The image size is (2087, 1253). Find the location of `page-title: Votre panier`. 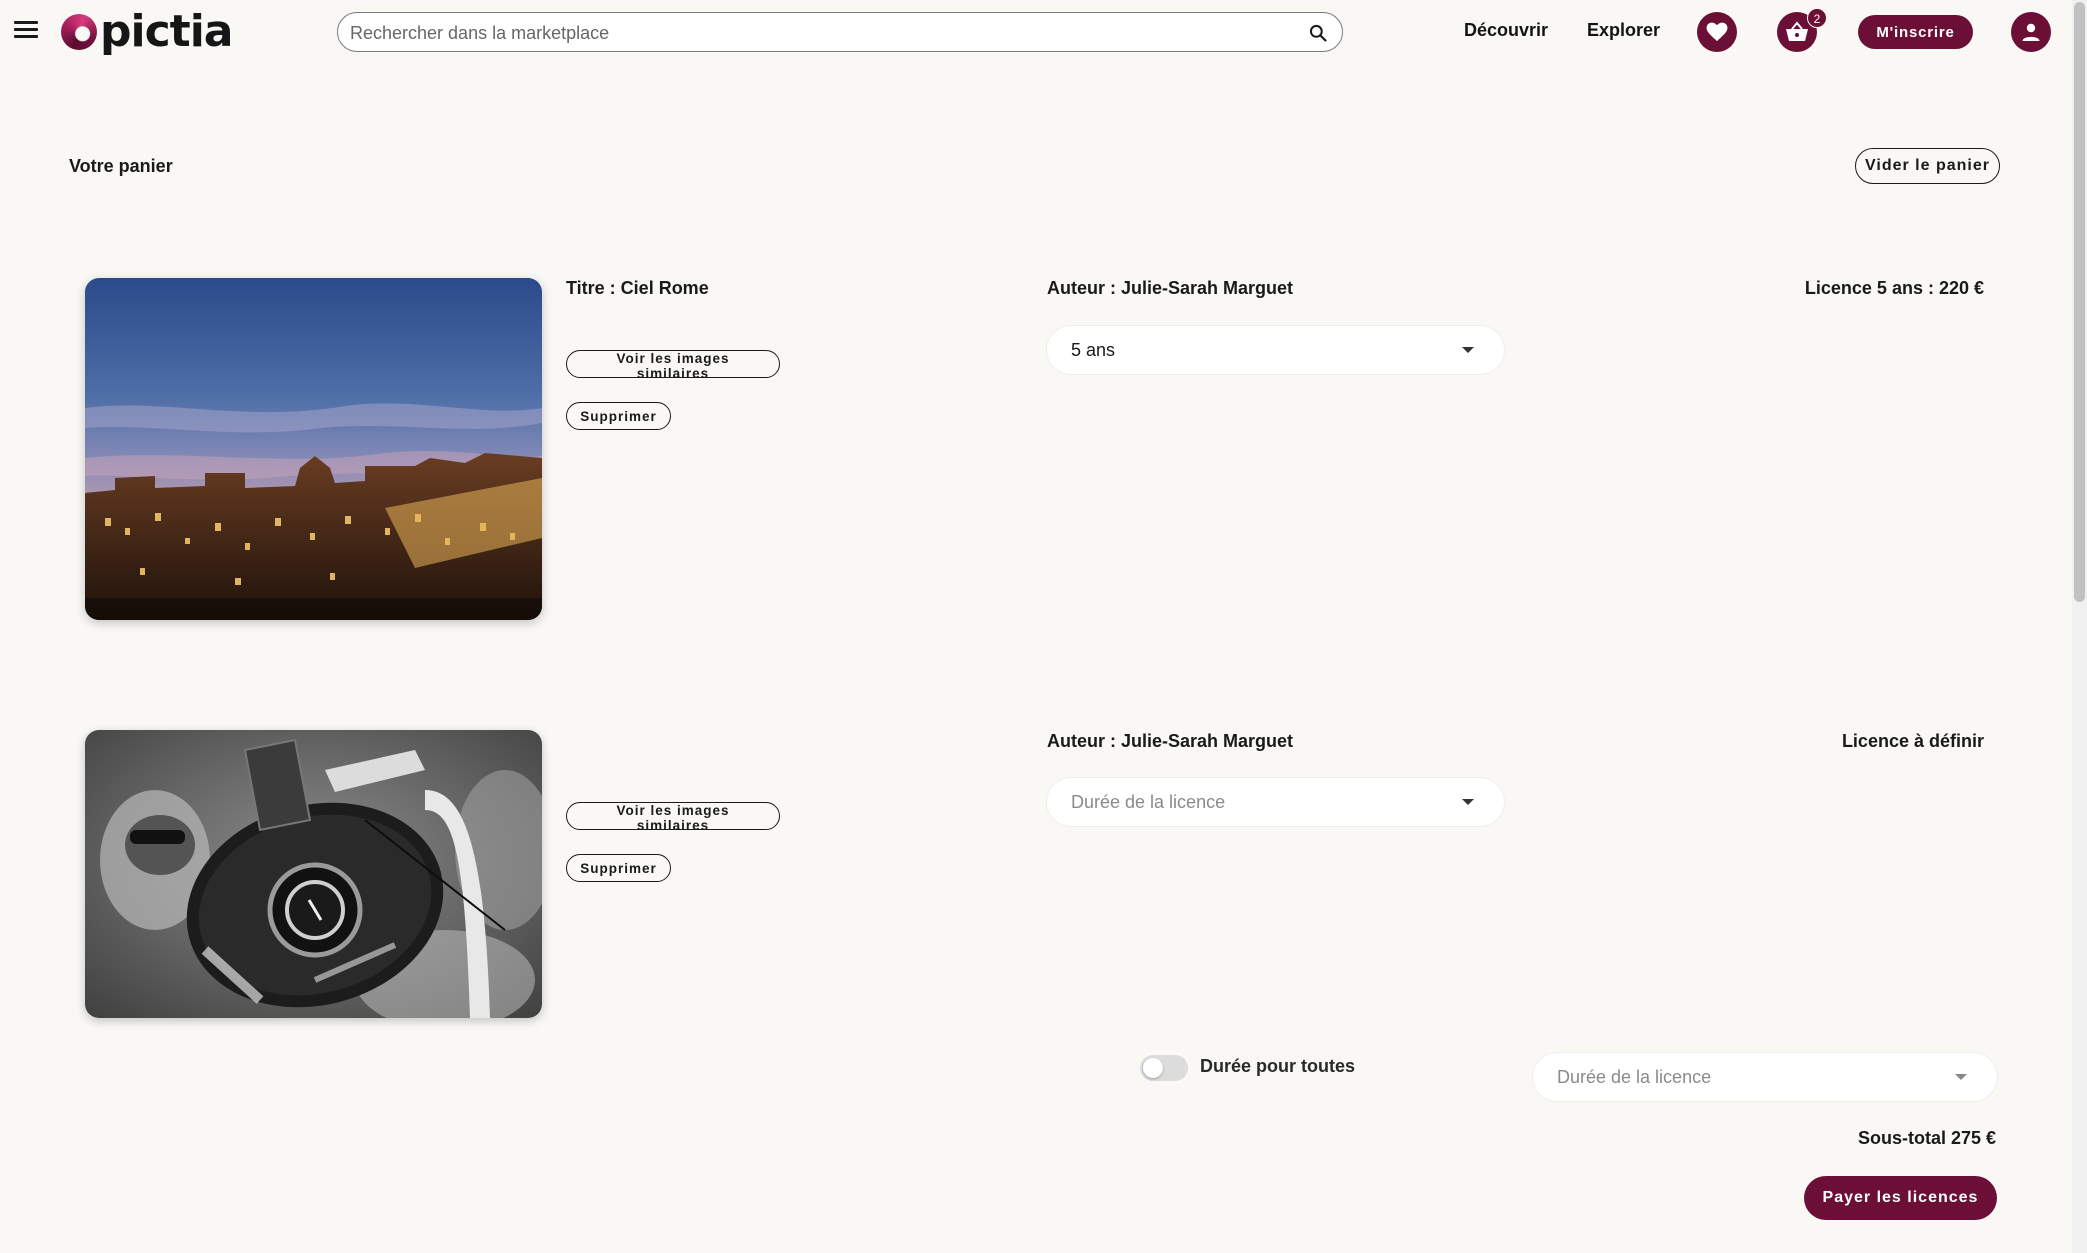

page-title: Votre panier is located at coordinates (121, 166).